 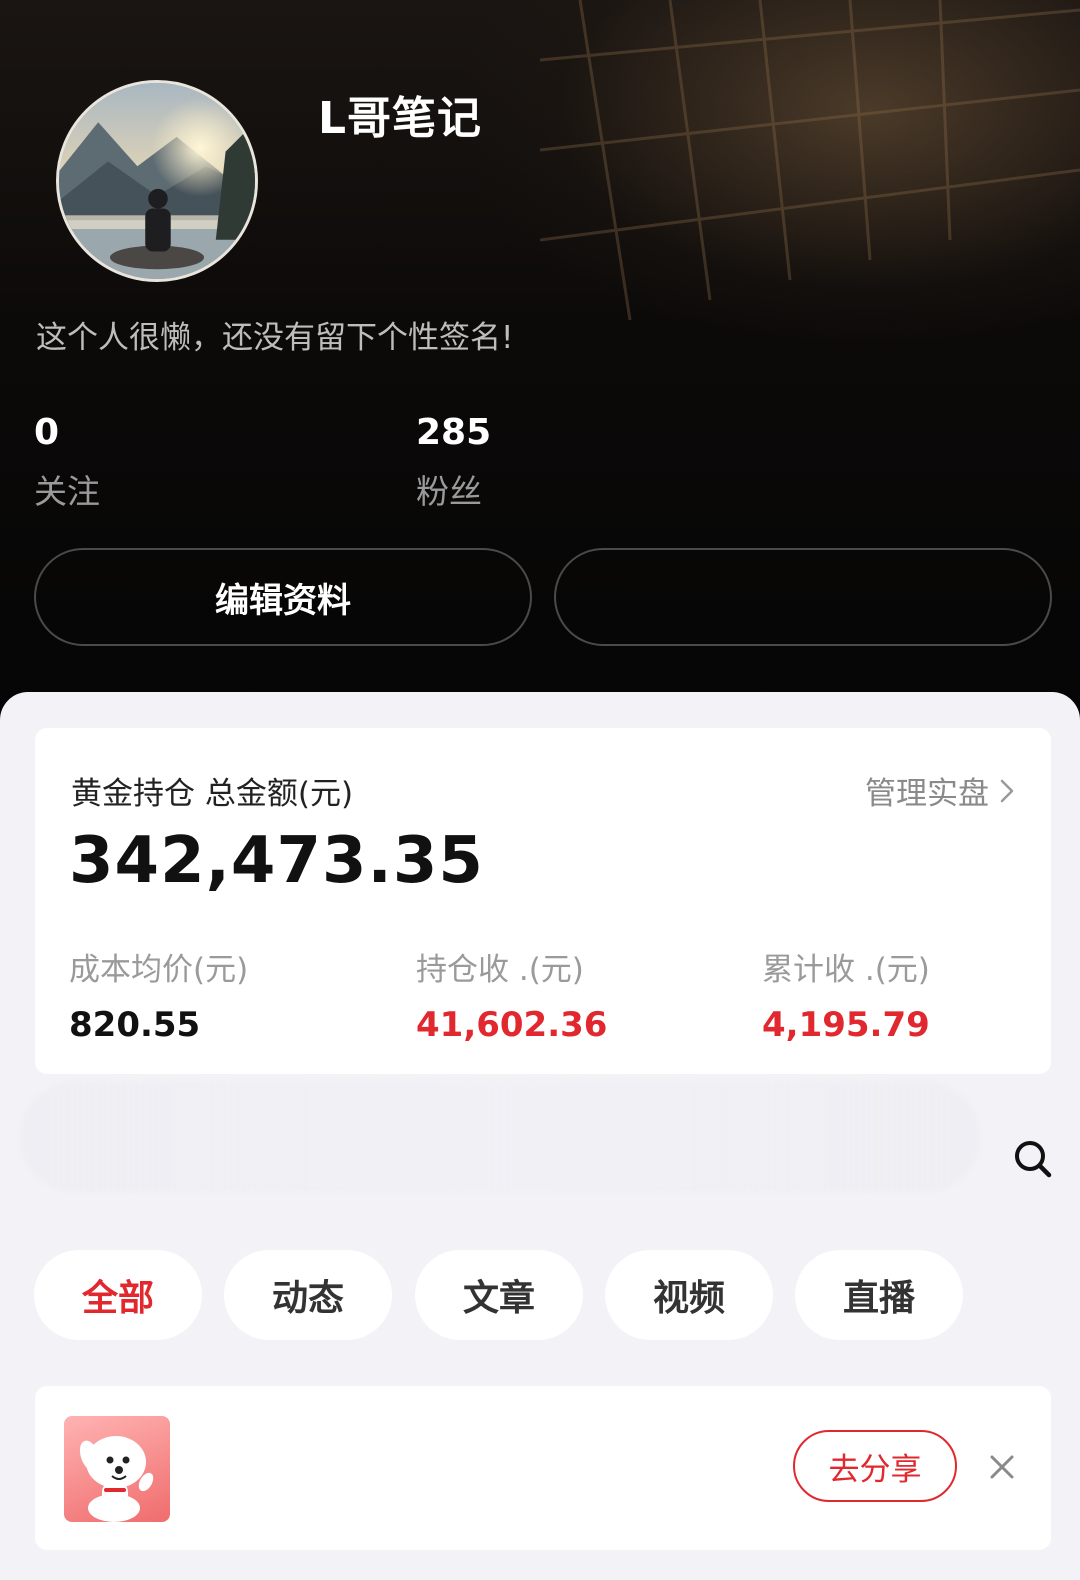 What do you see at coordinates (400, 118) in the screenshot?
I see `username: L哥笔记` at bounding box center [400, 118].